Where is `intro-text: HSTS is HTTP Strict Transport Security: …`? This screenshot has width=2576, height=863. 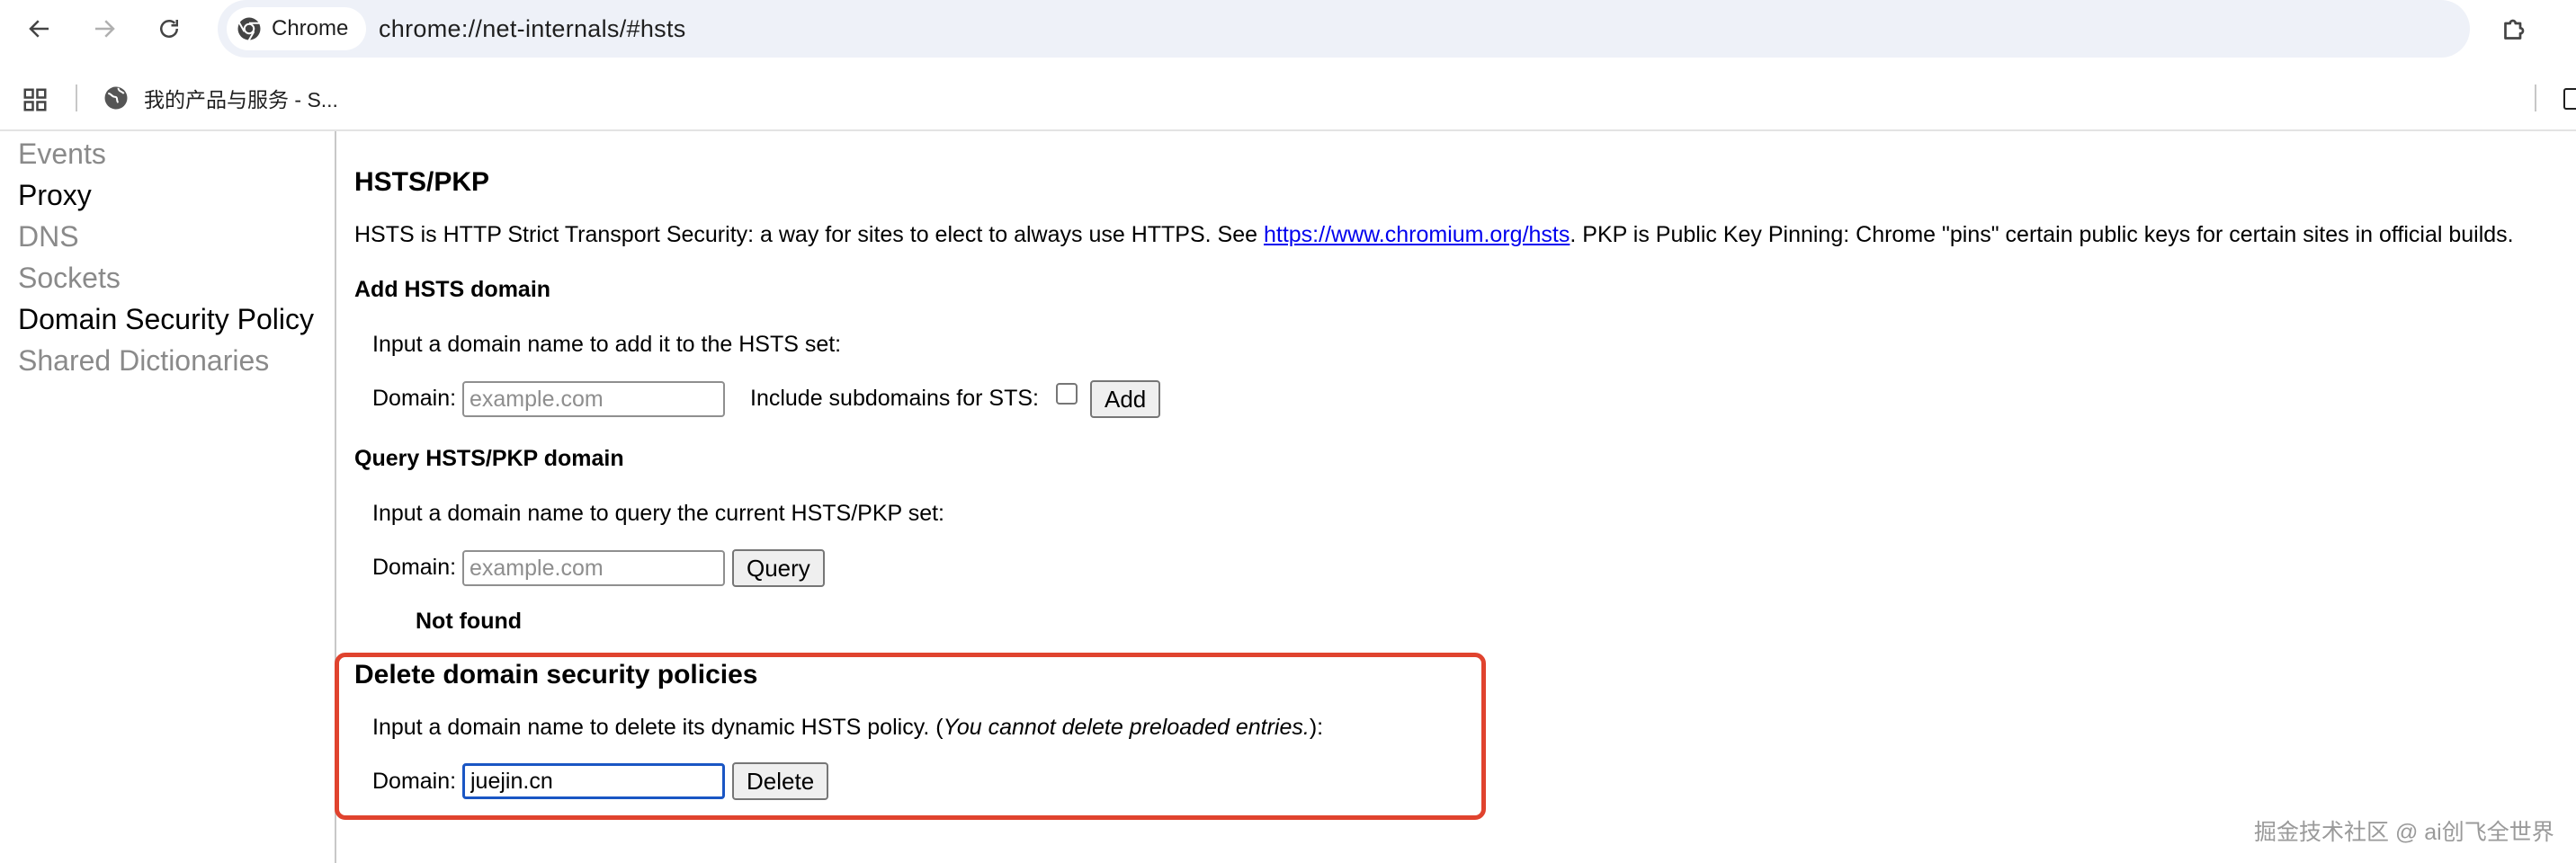 intro-text: HSTS is HTTP Strict Transport Security: … is located at coordinates (1434, 235).